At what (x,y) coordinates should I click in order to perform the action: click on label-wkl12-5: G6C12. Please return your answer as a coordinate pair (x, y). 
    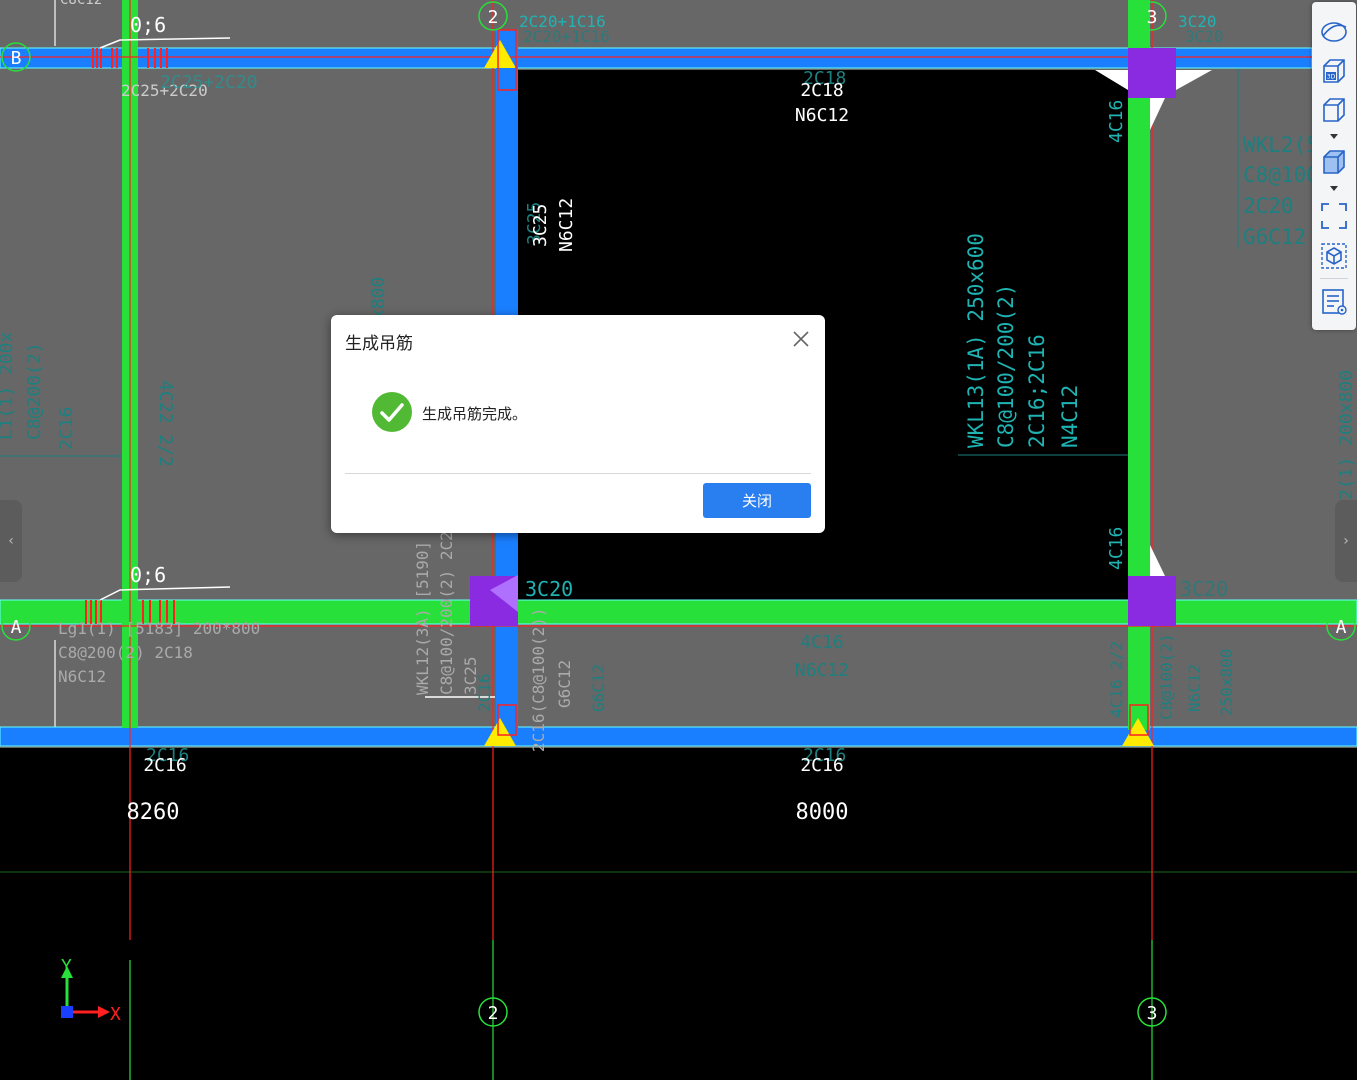
    Looking at the image, I should click on (564, 684).